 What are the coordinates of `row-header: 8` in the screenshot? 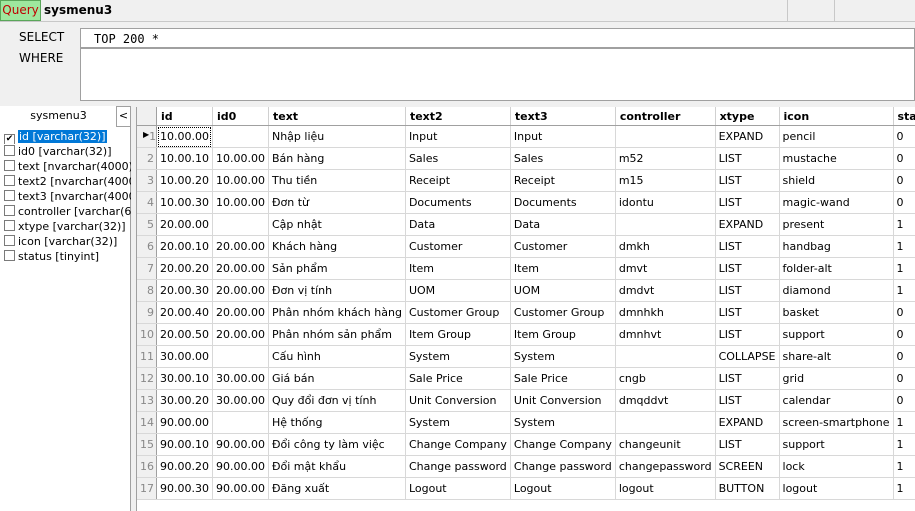 It's located at (147, 290).